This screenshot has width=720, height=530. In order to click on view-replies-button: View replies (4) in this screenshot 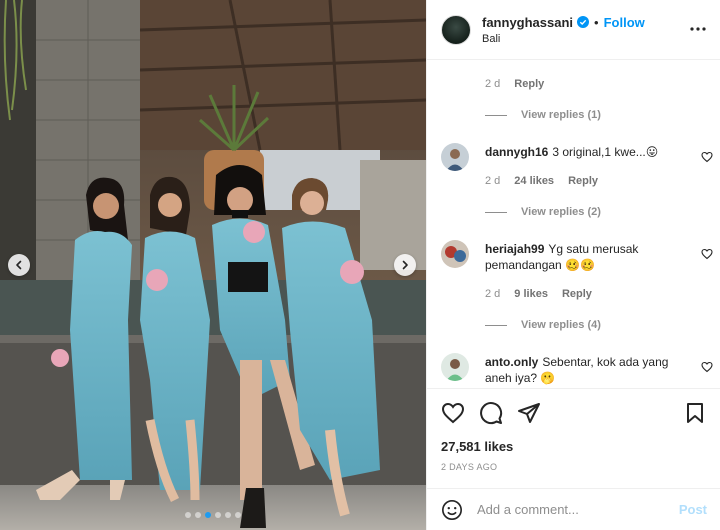, I will do `click(543, 325)`.